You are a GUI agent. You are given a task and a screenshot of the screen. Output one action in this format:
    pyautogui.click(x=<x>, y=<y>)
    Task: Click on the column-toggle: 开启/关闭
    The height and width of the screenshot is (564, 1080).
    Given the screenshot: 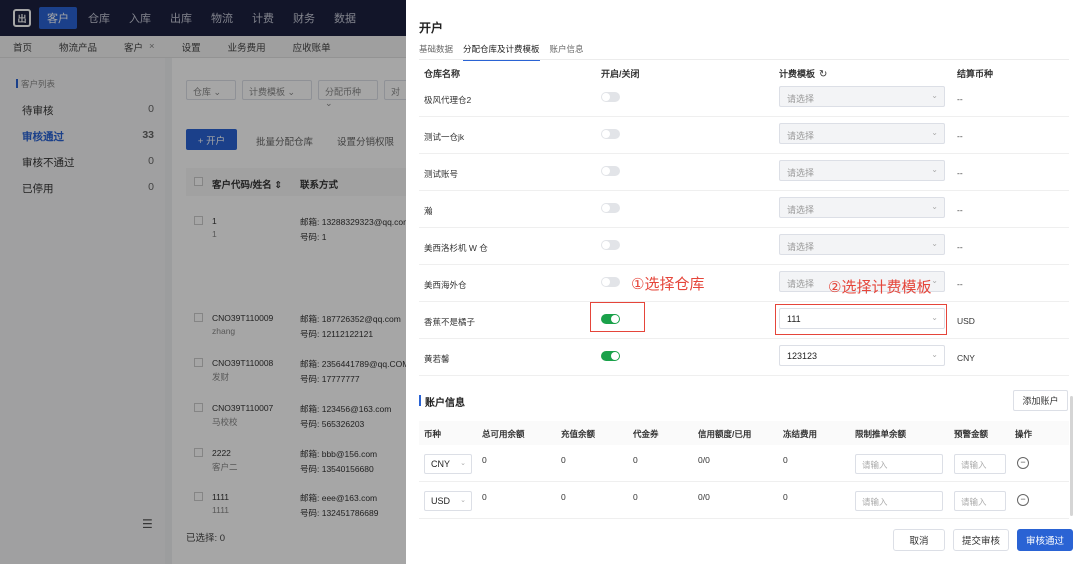 What is the action you would take?
    pyautogui.click(x=620, y=74)
    